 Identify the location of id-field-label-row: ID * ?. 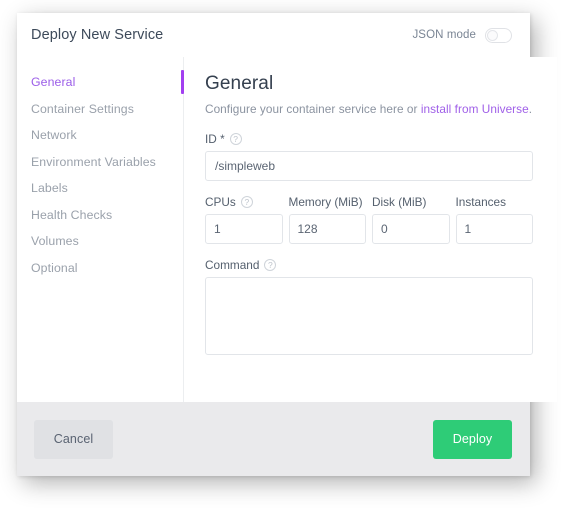
(369, 139).